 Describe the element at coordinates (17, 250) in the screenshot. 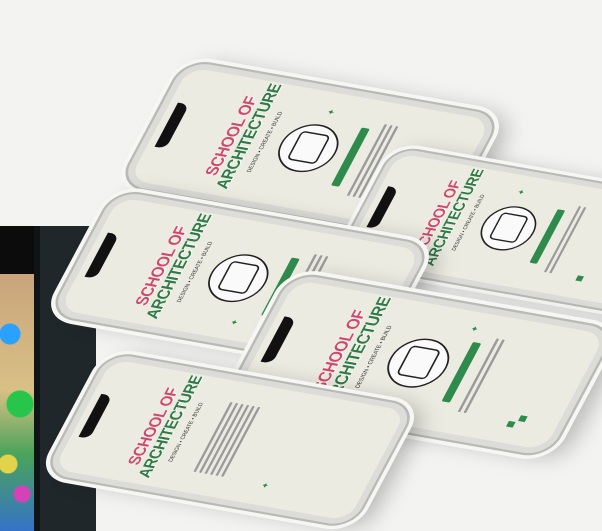

I see `panel-top-block` at that location.